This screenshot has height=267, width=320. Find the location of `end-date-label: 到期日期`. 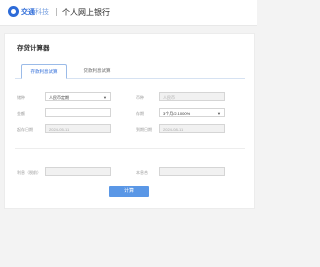

end-date-label: 到期日期 is located at coordinates (144, 129).